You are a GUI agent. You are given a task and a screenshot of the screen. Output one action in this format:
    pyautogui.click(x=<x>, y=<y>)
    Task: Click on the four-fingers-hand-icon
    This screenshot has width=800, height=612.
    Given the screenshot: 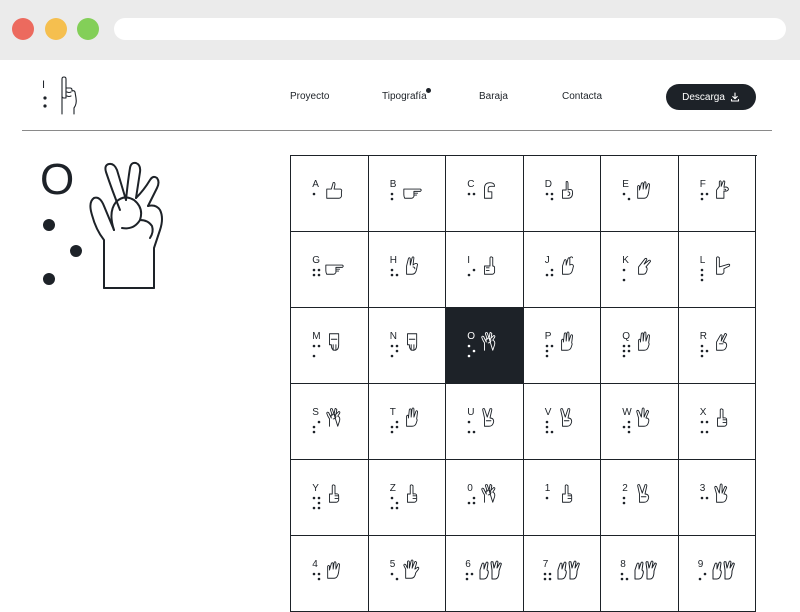 What is the action you would take?
    pyautogui.click(x=644, y=190)
    